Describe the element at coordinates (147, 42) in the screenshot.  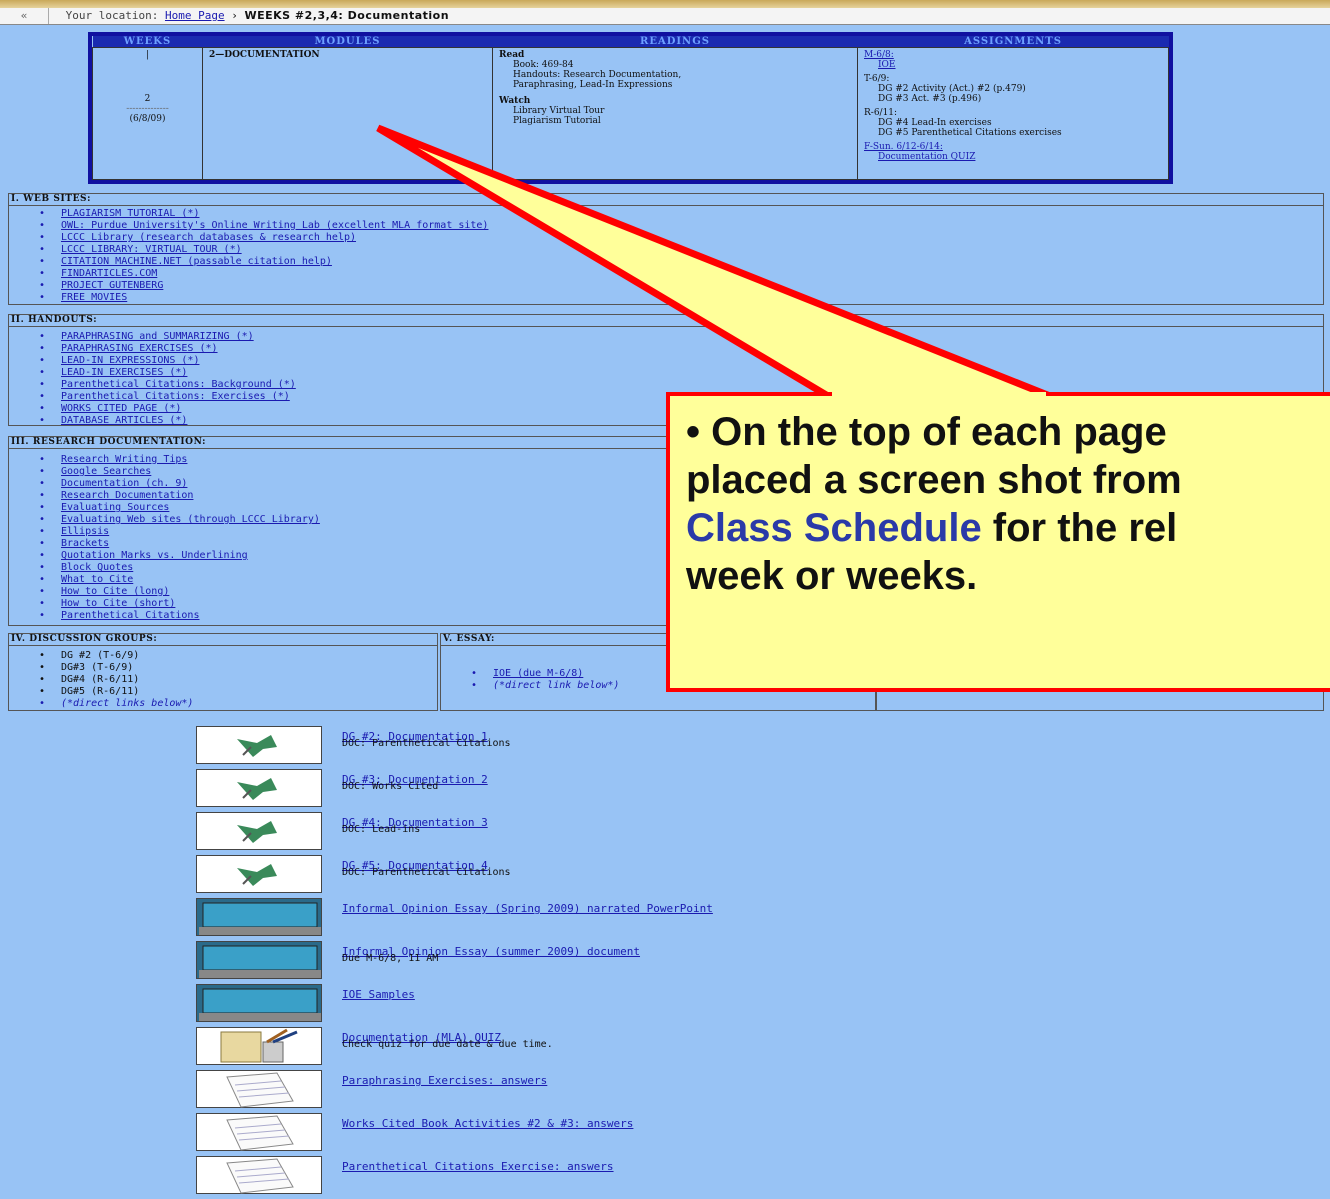
I see `header-weeks: WEEKS` at that location.